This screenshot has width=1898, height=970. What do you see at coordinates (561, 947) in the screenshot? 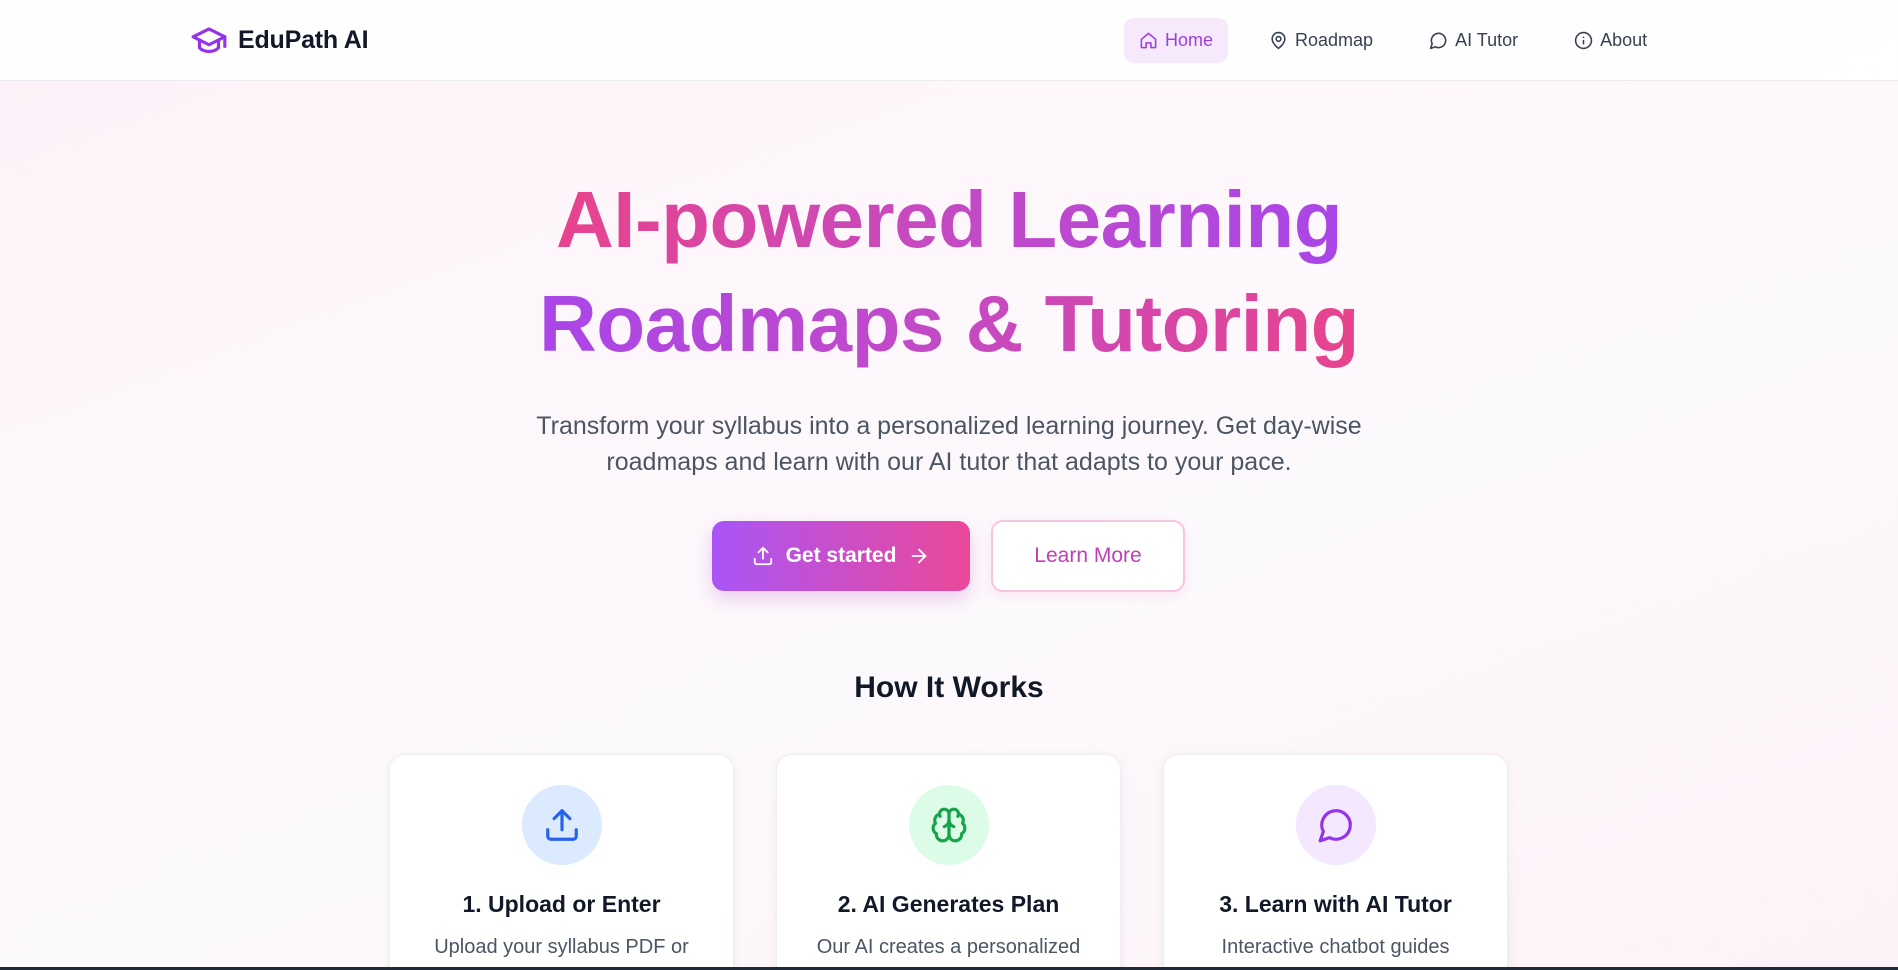
I see `step-description: Upload your syllabus PDF or` at bounding box center [561, 947].